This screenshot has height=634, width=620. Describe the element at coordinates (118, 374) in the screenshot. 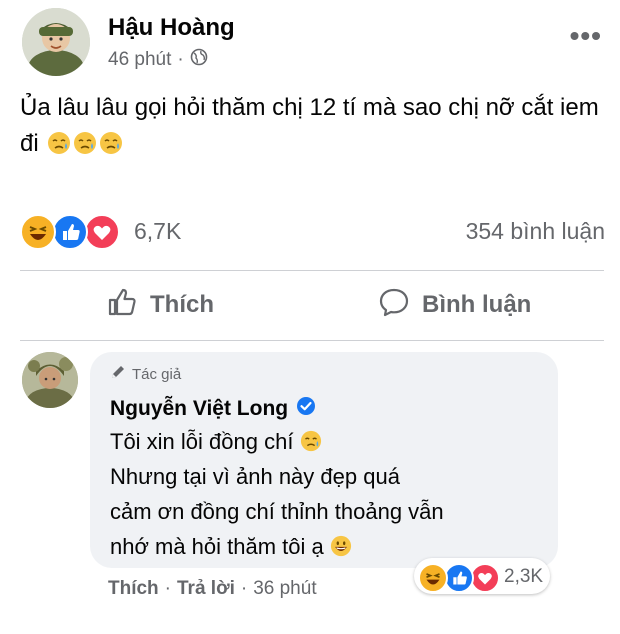

I see `pen-icon` at that location.